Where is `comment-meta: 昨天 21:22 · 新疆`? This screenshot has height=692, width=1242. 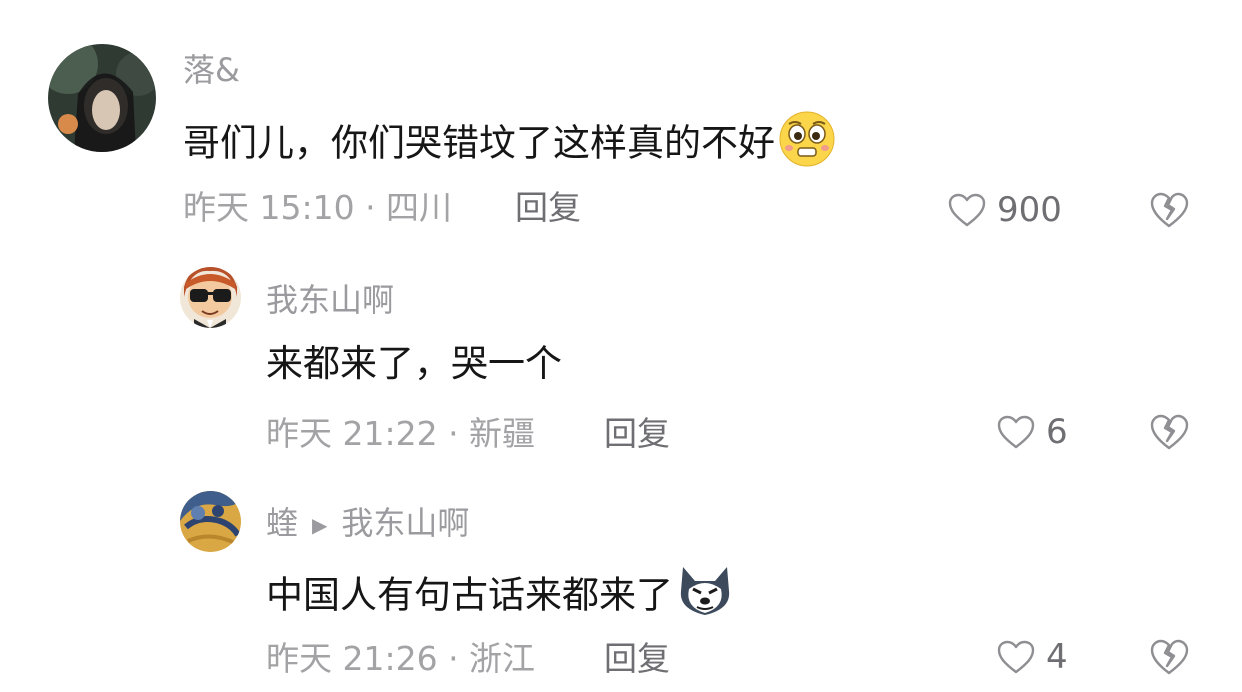
comment-meta: 昨天 21:22 · 新疆 is located at coordinates (401, 433).